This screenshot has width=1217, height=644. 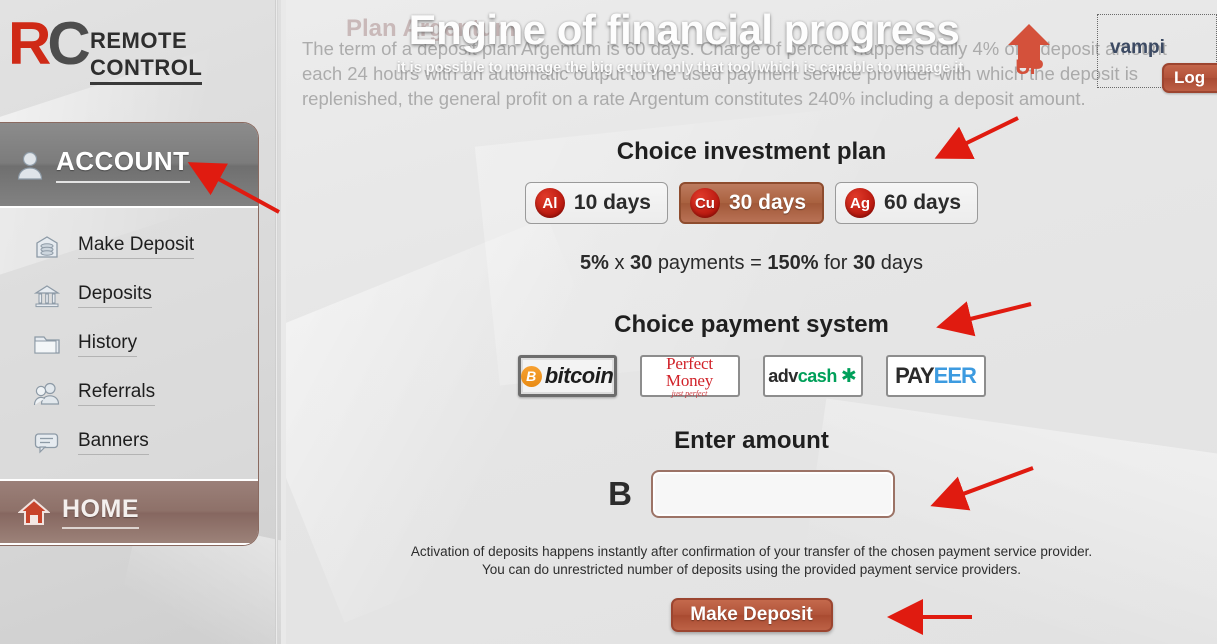 What do you see at coordinates (594, 263) in the screenshot?
I see `rate-percent: 5%` at bounding box center [594, 263].